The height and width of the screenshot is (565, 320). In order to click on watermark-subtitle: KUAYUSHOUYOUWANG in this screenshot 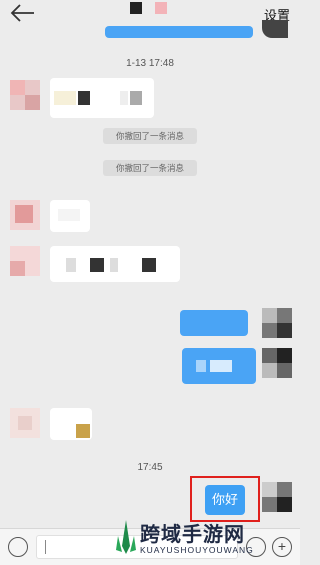, I will do `click(197, 550)`.